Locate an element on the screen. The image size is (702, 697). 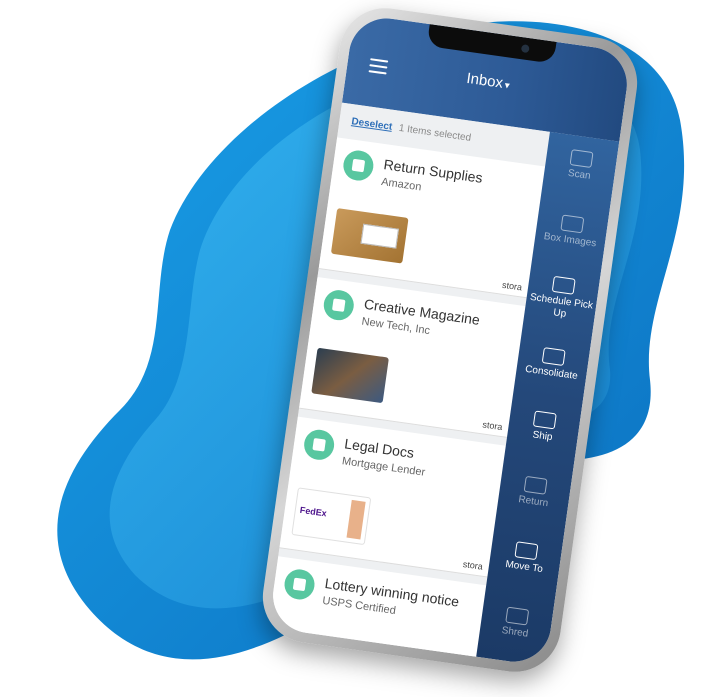
return-action: Return is located at coordinates (535, 493).